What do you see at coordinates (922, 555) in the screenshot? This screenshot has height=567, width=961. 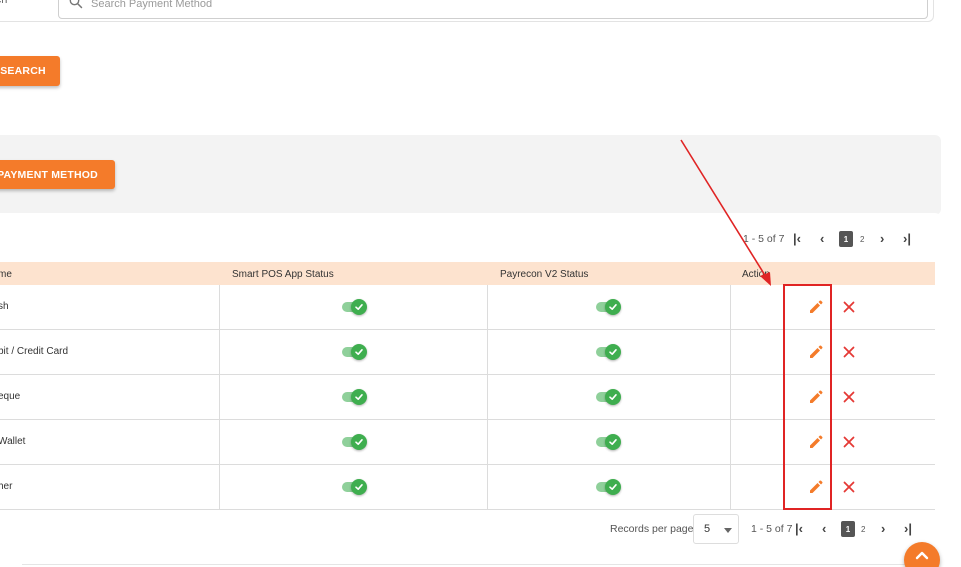 I see `chevron-up-icon` at bounding box center [922, 555].